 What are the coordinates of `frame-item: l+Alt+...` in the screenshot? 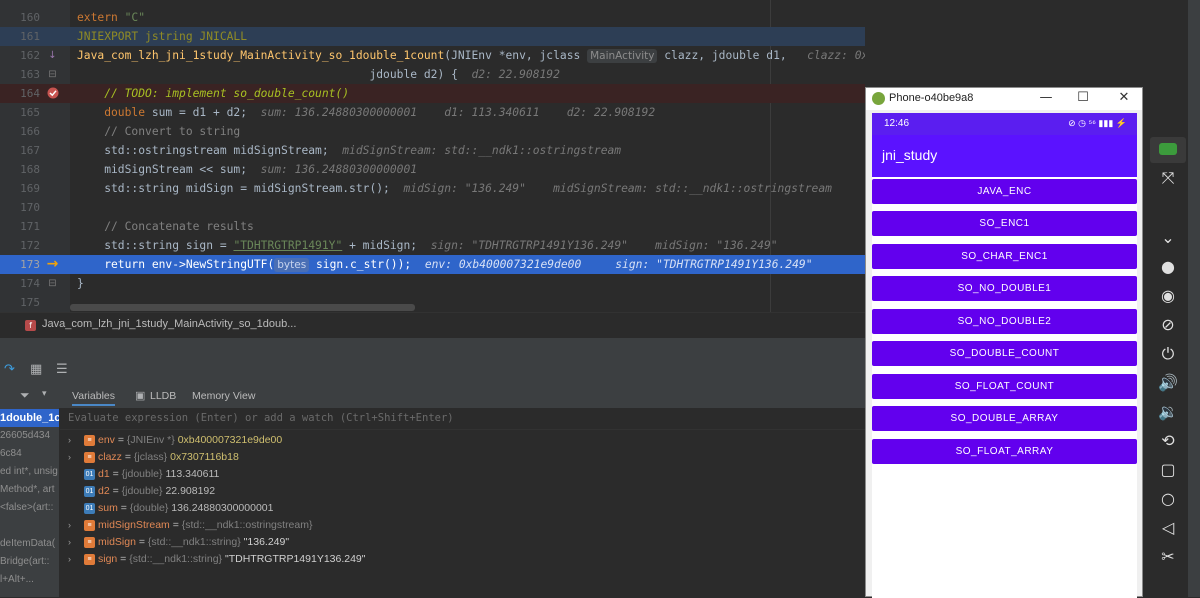 It's located at (29, 580).